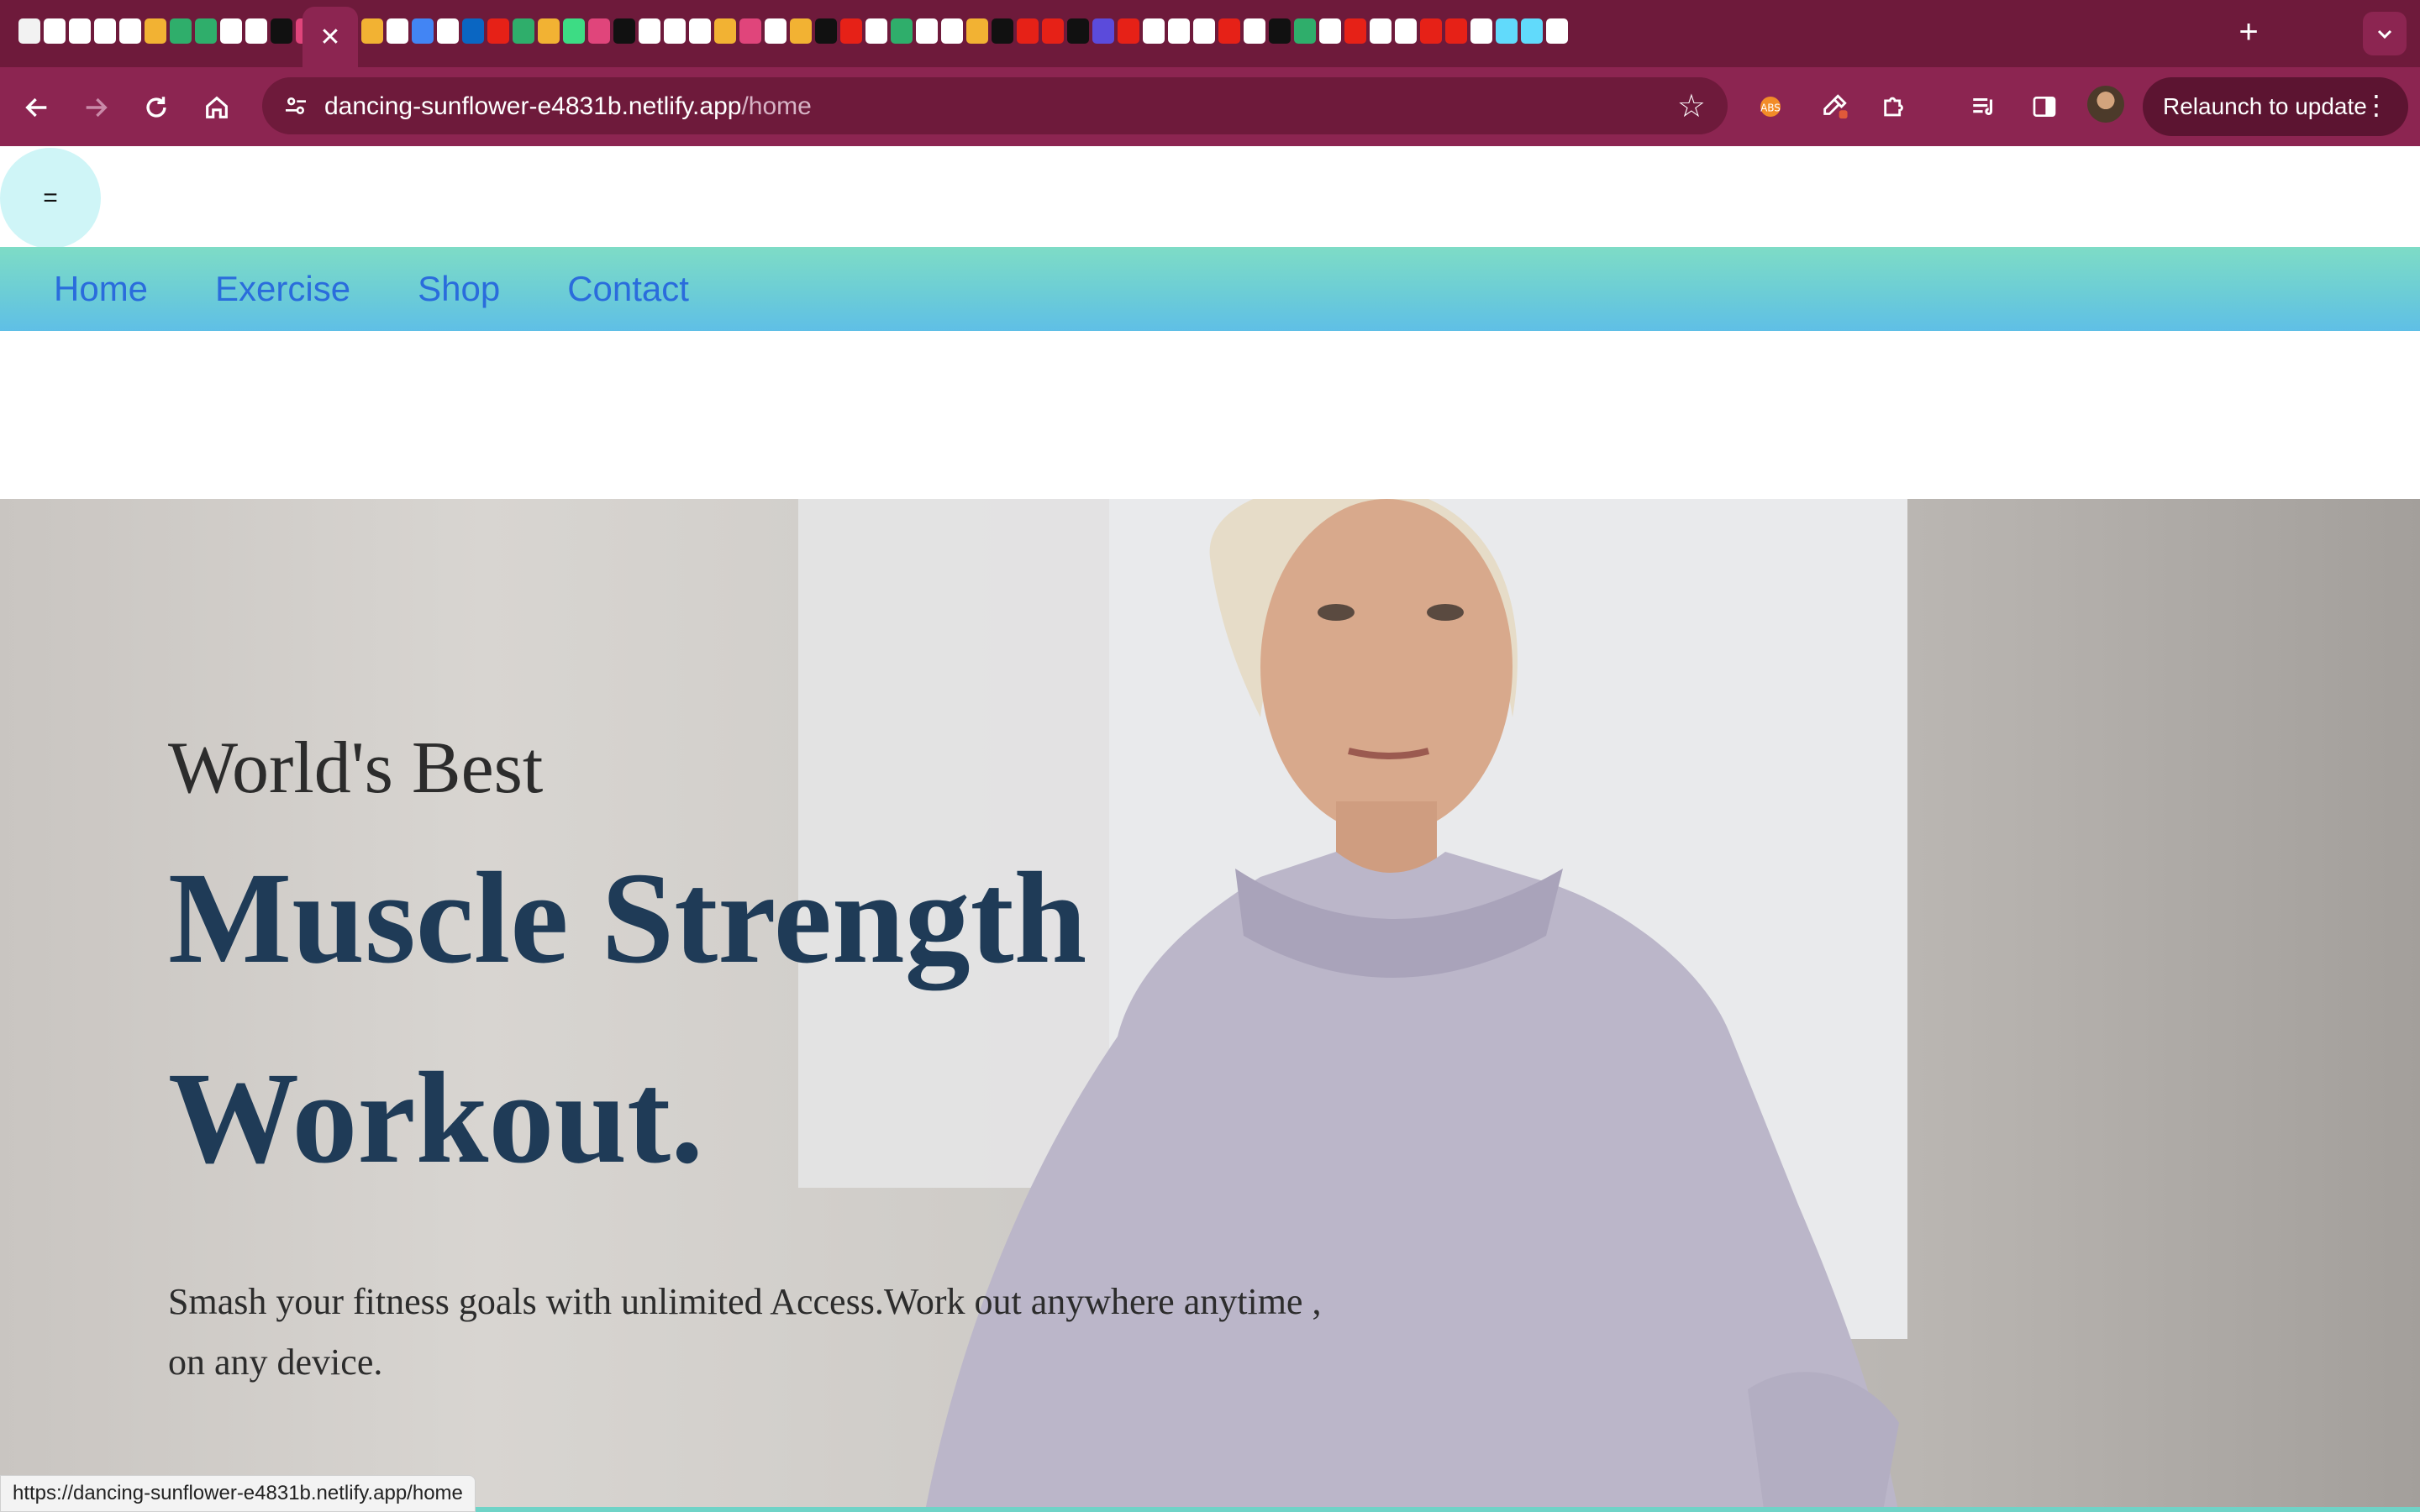 This screenshot has height=1512, width=2420. What do you see at coordinates (2248, 32) in the screenshot?
I see `new-tab-button: +` at bounding box center [2248, 32].